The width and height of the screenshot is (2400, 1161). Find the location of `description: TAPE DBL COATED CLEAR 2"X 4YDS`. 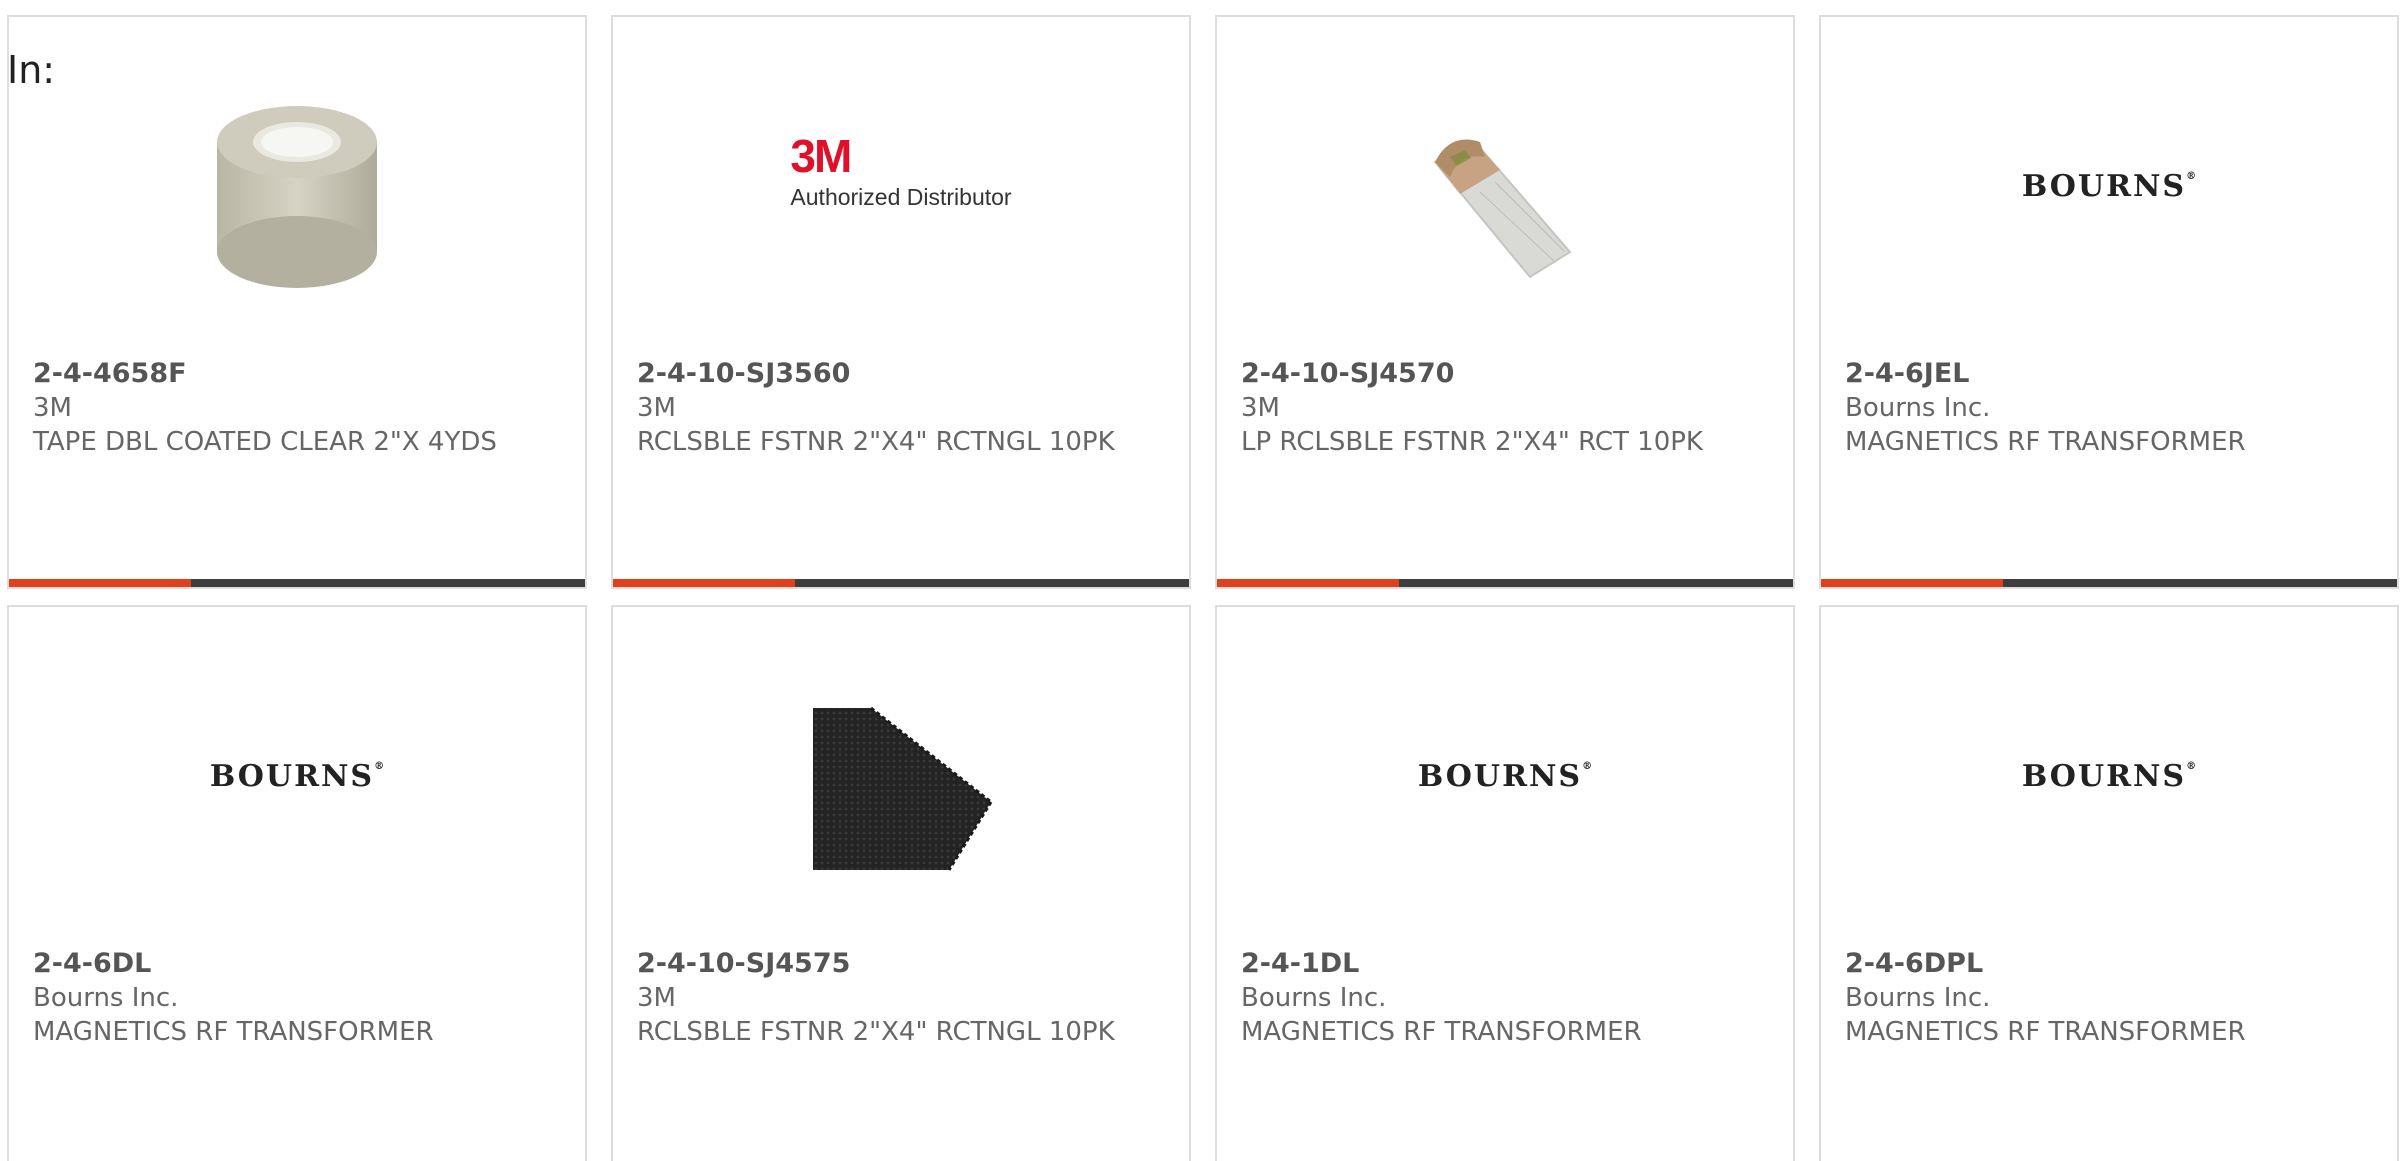

description: TAPE DBL COATED CLEAR 2"X 4YDS is located at coordinates (265, 442).